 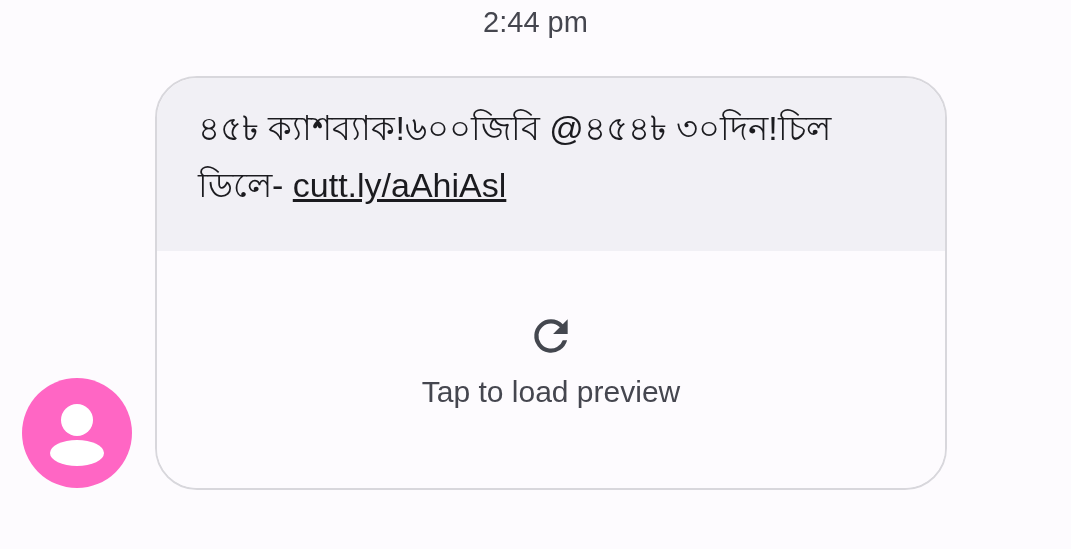 What do you see at coordinates (399, 185) in the screenshot?
I see `link: cutt.ly/aAhiAsl` at bounding box center [399, 185].